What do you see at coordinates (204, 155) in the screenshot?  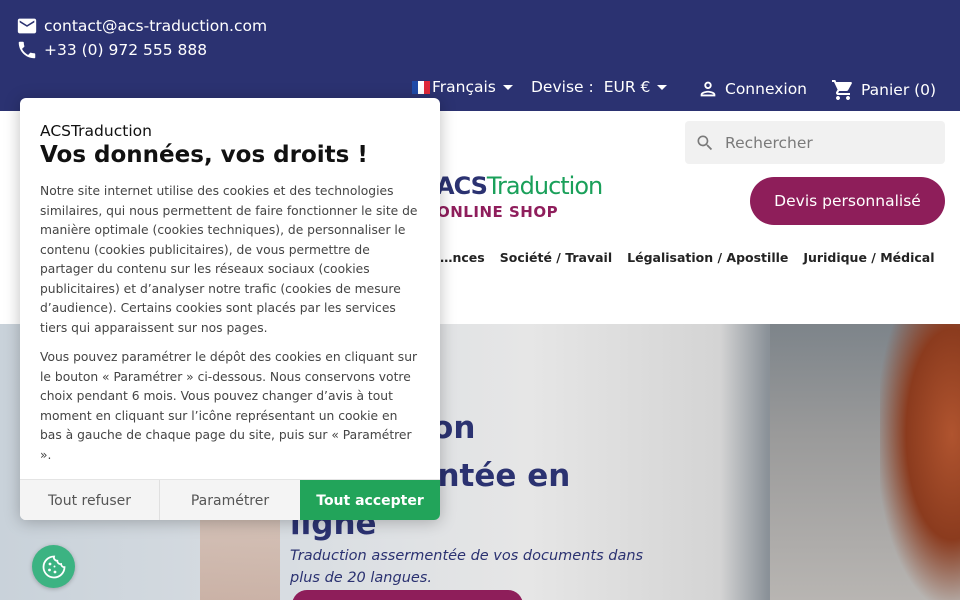 I see `cookie-title: Vos données, vos droits !` at bounding box center [204, 155].